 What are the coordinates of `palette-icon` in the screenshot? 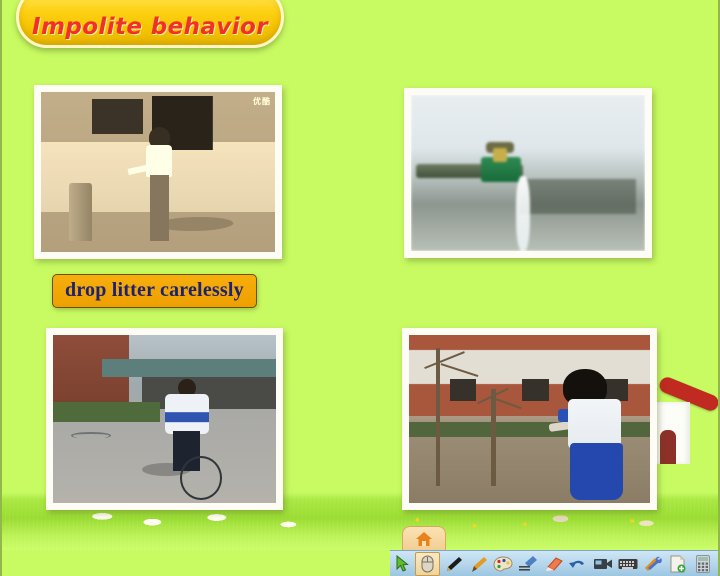 It's located at (502, 564).